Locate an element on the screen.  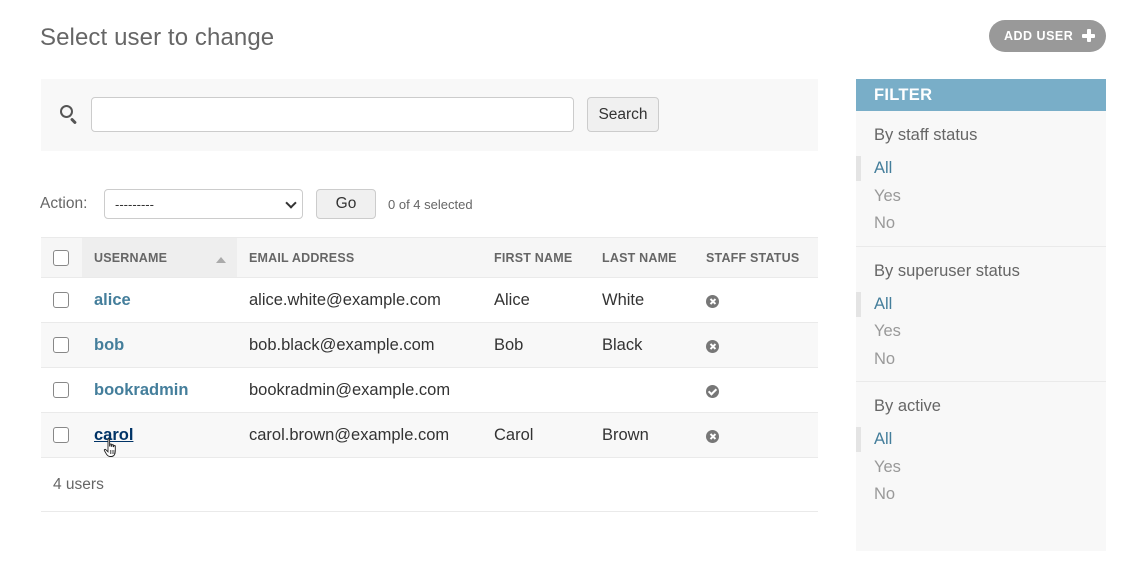
paginator: 4 users is located at coordinates (429, 485).